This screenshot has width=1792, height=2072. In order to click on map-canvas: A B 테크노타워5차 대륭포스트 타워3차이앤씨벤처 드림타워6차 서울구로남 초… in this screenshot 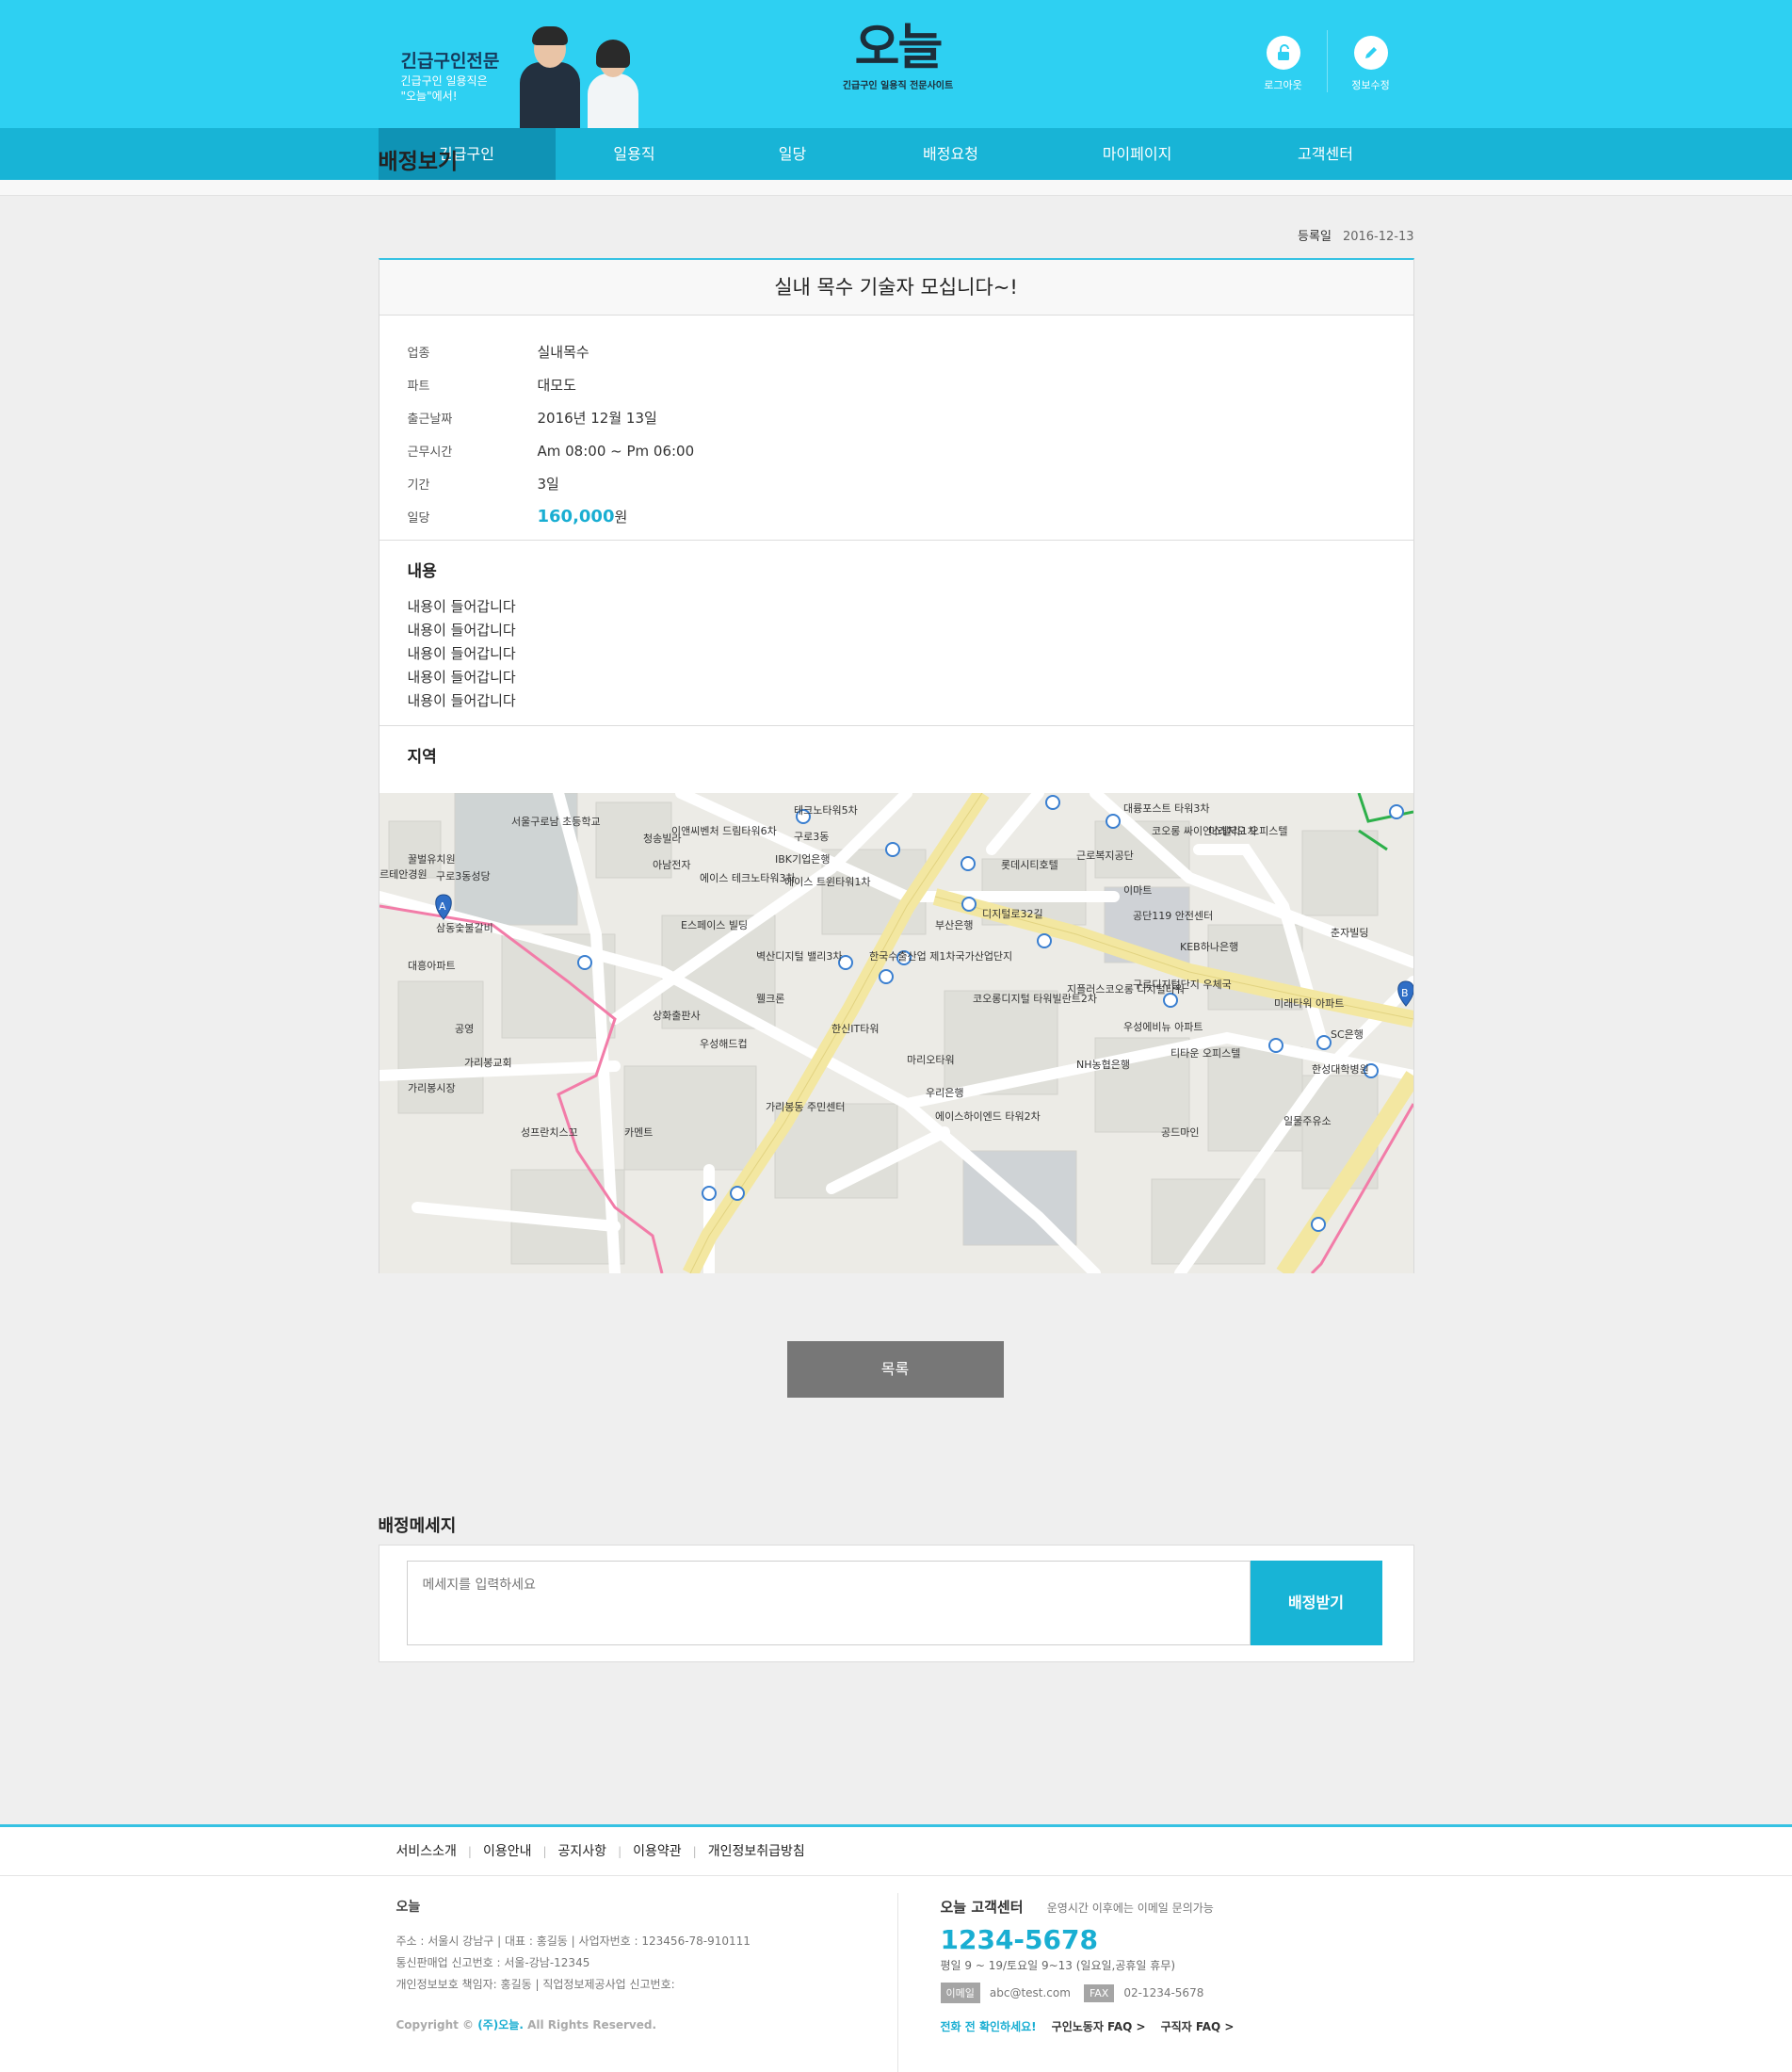, I will do `click(896, 1033)`.